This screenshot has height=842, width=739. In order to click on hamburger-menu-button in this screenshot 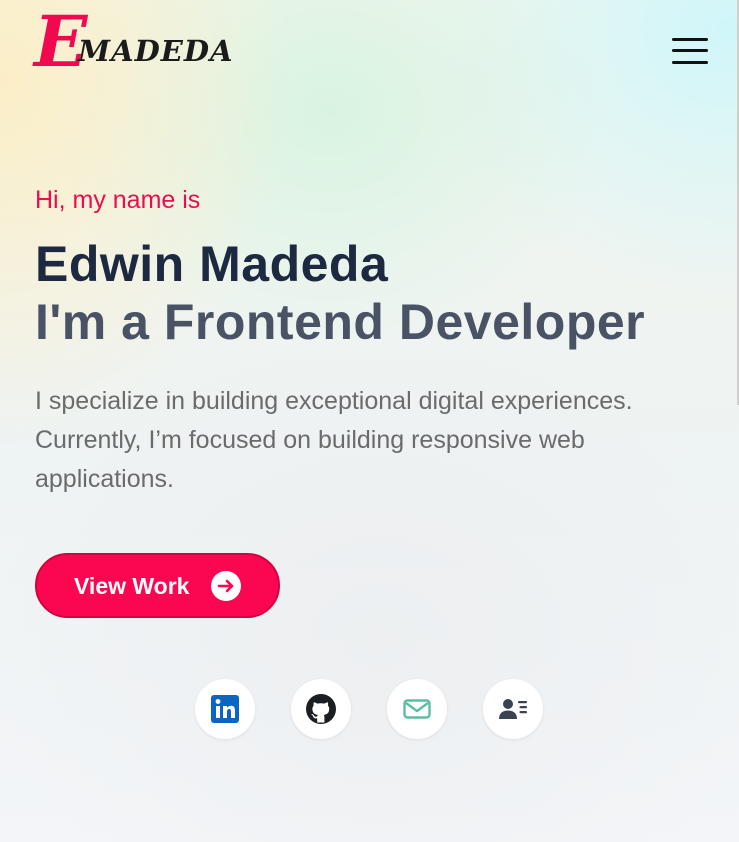, I will do `click(690, 51)`.